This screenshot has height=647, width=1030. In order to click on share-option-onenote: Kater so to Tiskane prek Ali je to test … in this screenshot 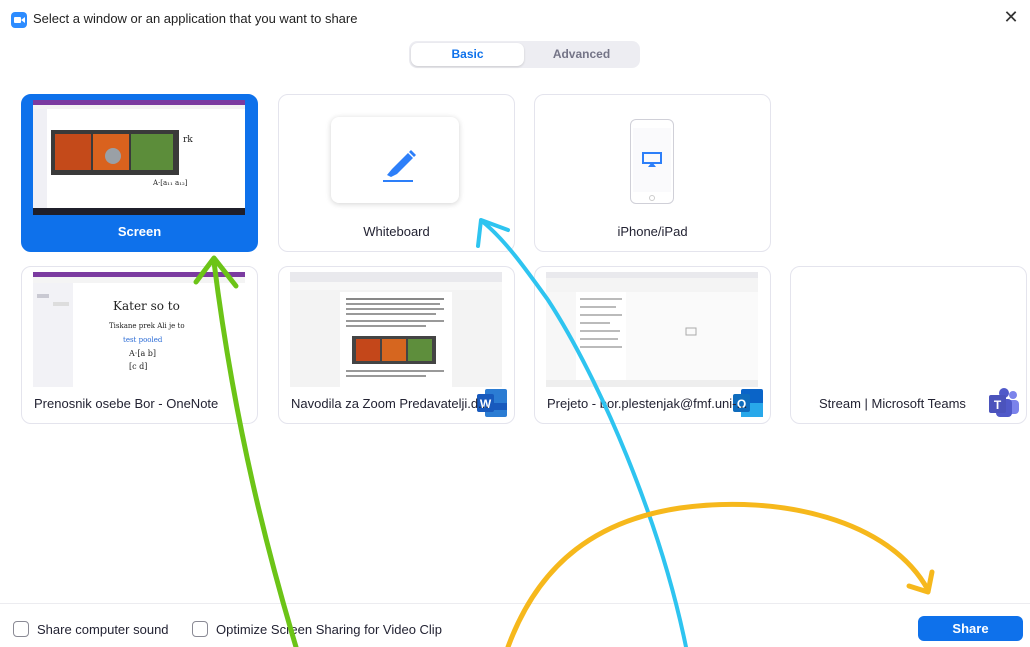, I will do `click(139, 345)`.